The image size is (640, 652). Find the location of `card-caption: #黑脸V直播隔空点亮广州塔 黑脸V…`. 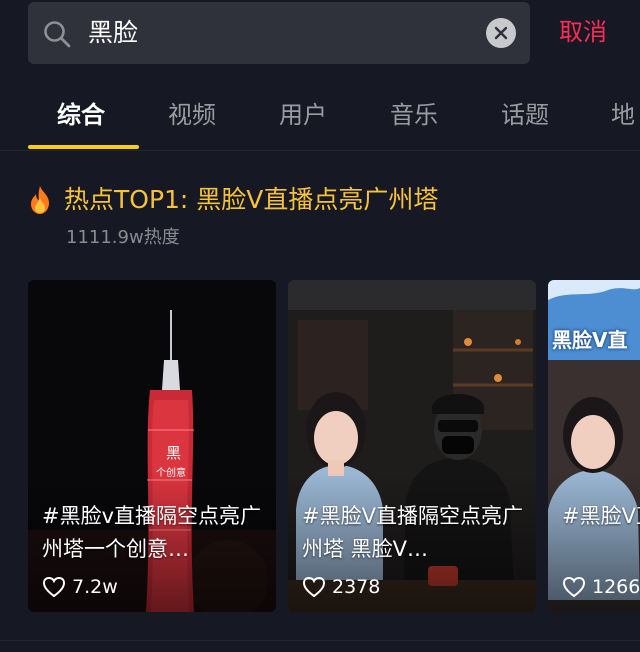

card-caption: #黑脸V直播隔空点亮广州塔 黑脸V… is located at coordinates (412, 532).